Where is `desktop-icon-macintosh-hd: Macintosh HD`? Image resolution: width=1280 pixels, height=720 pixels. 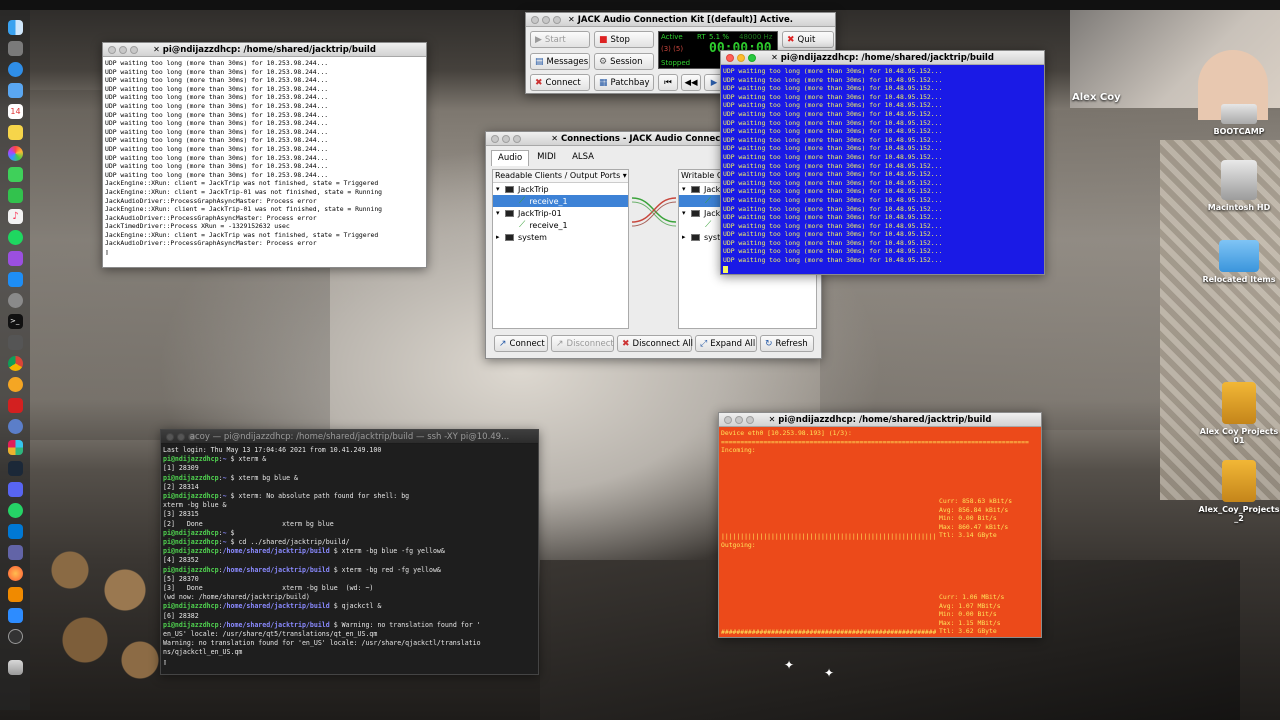
desktop-icon-macintosh-hd: Macintosh HD is located at coordinates (1237, 186).